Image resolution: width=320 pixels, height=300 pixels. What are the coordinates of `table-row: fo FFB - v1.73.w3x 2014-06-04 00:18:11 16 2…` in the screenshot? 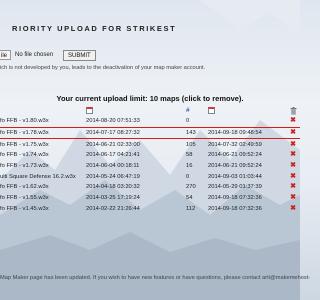 It's located at (150, 166).